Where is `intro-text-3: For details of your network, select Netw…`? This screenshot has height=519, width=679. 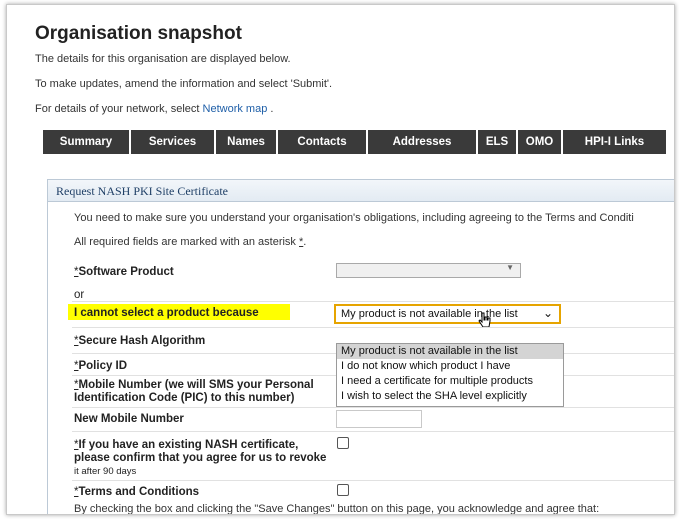
intro-text-3: For details of your network, select Netw… is located at coordinates (154, 109).